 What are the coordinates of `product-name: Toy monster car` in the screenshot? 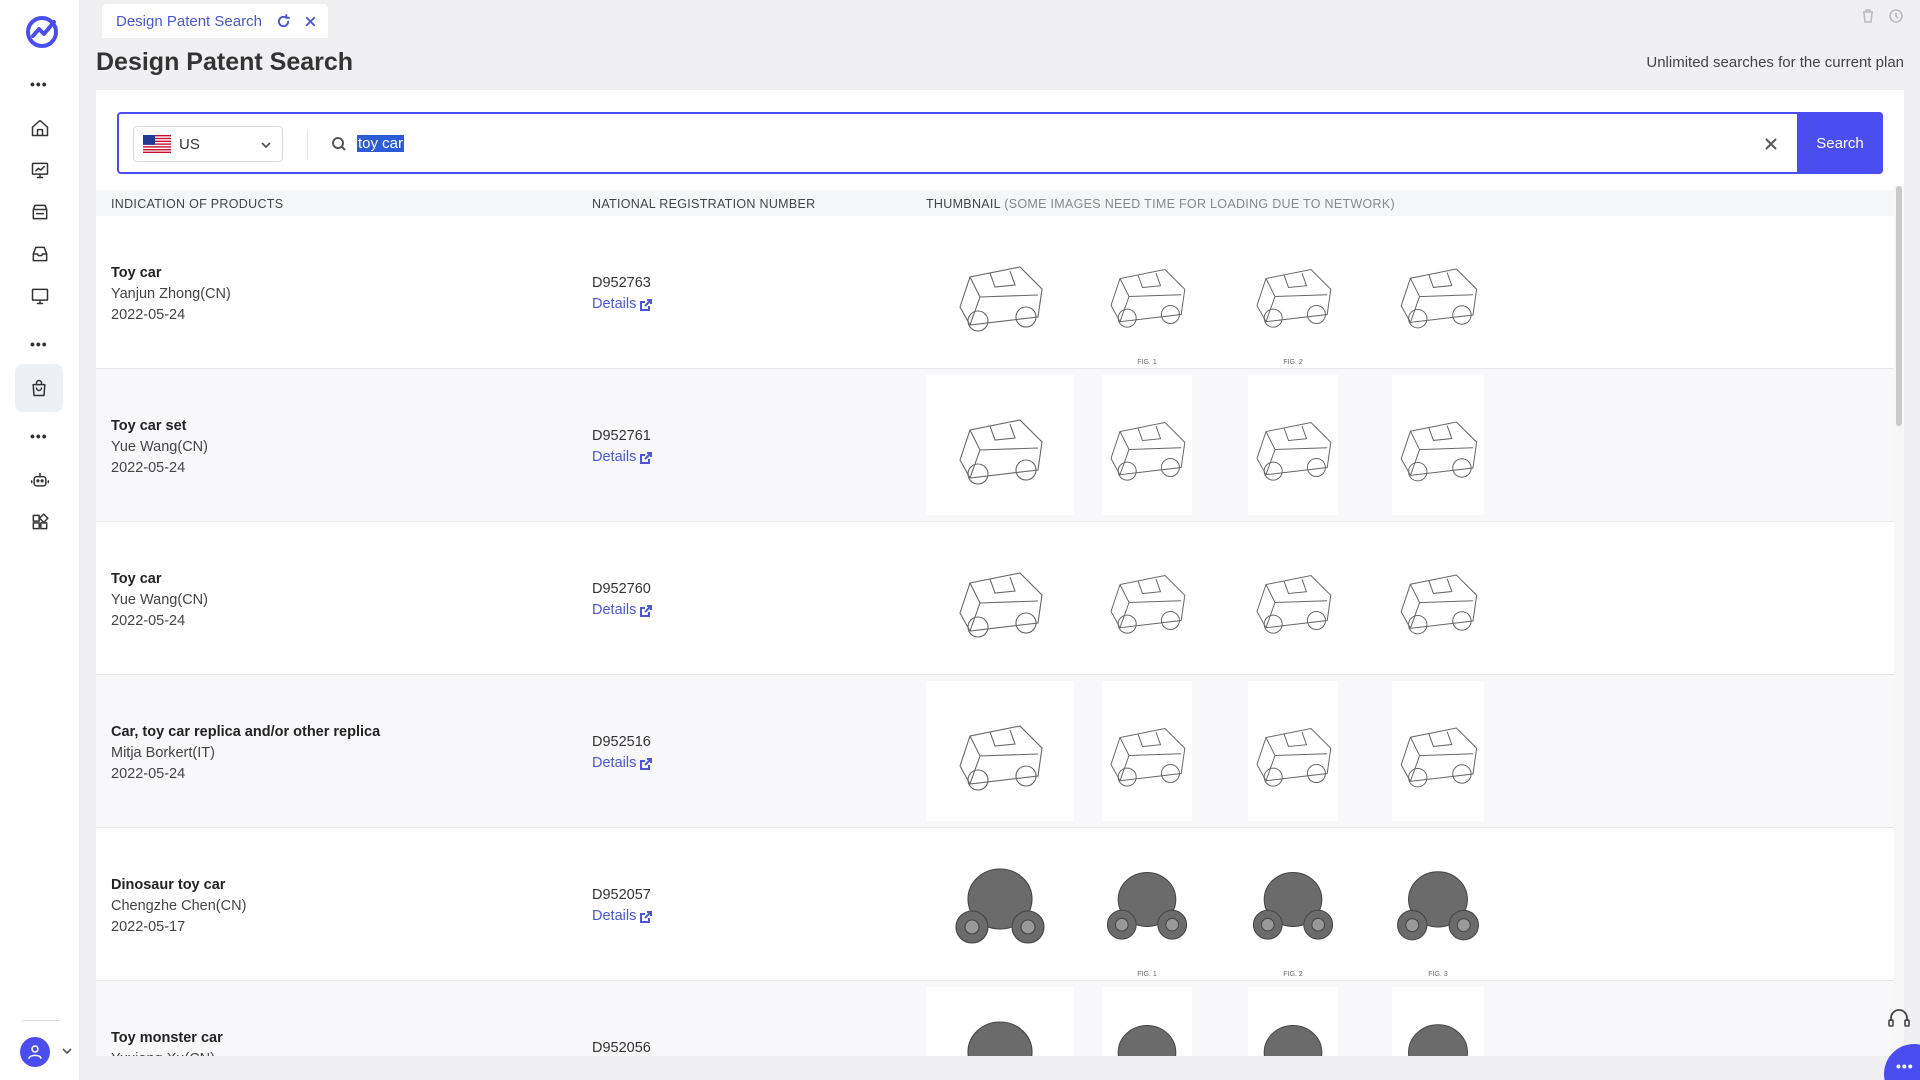 It's located at (167, 1038).